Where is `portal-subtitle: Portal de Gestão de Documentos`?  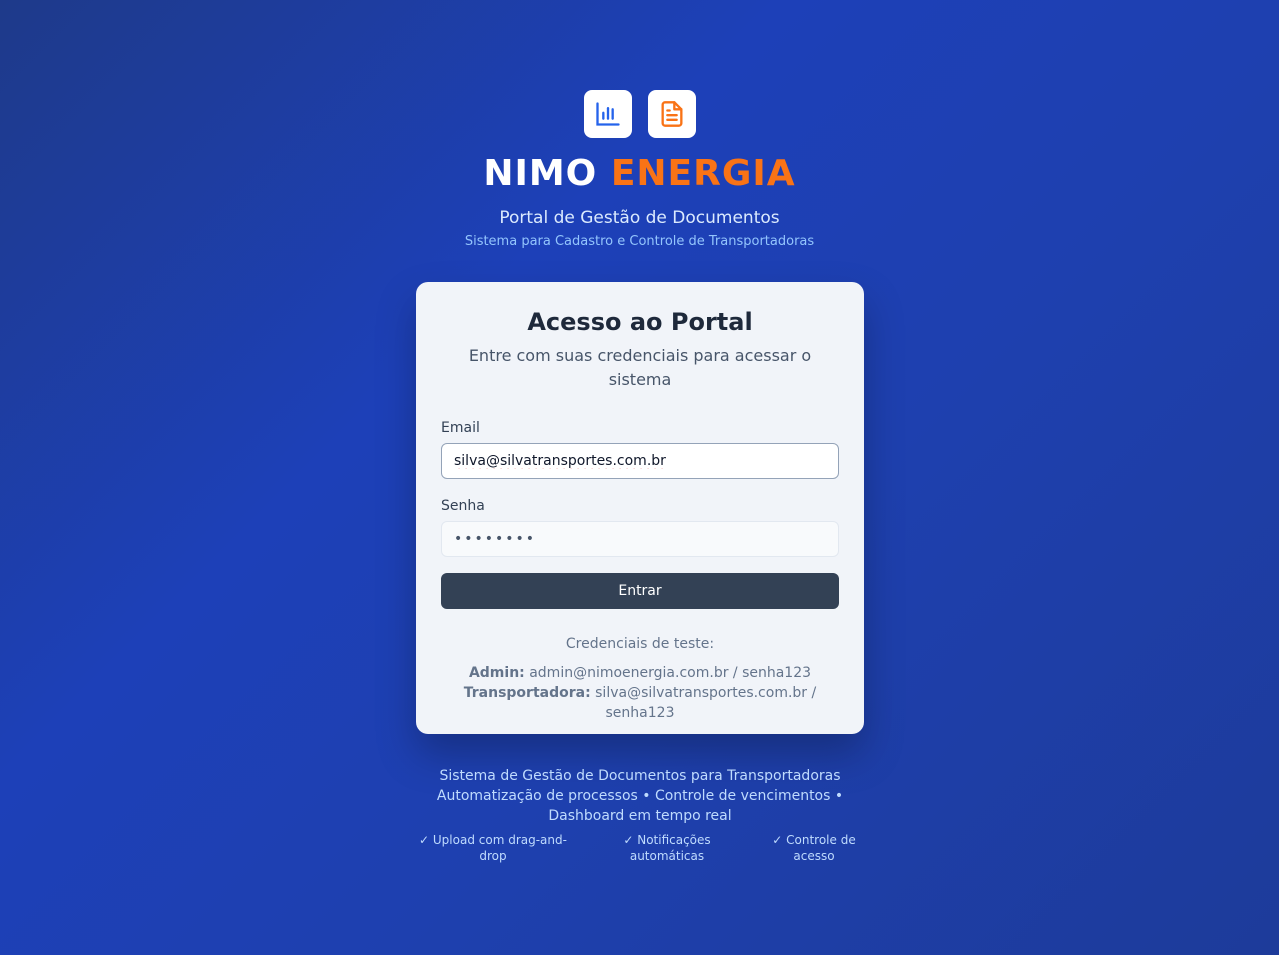
portal-subtitle: Portal de Gestão de Documentos is located at coordinates (639, 218).